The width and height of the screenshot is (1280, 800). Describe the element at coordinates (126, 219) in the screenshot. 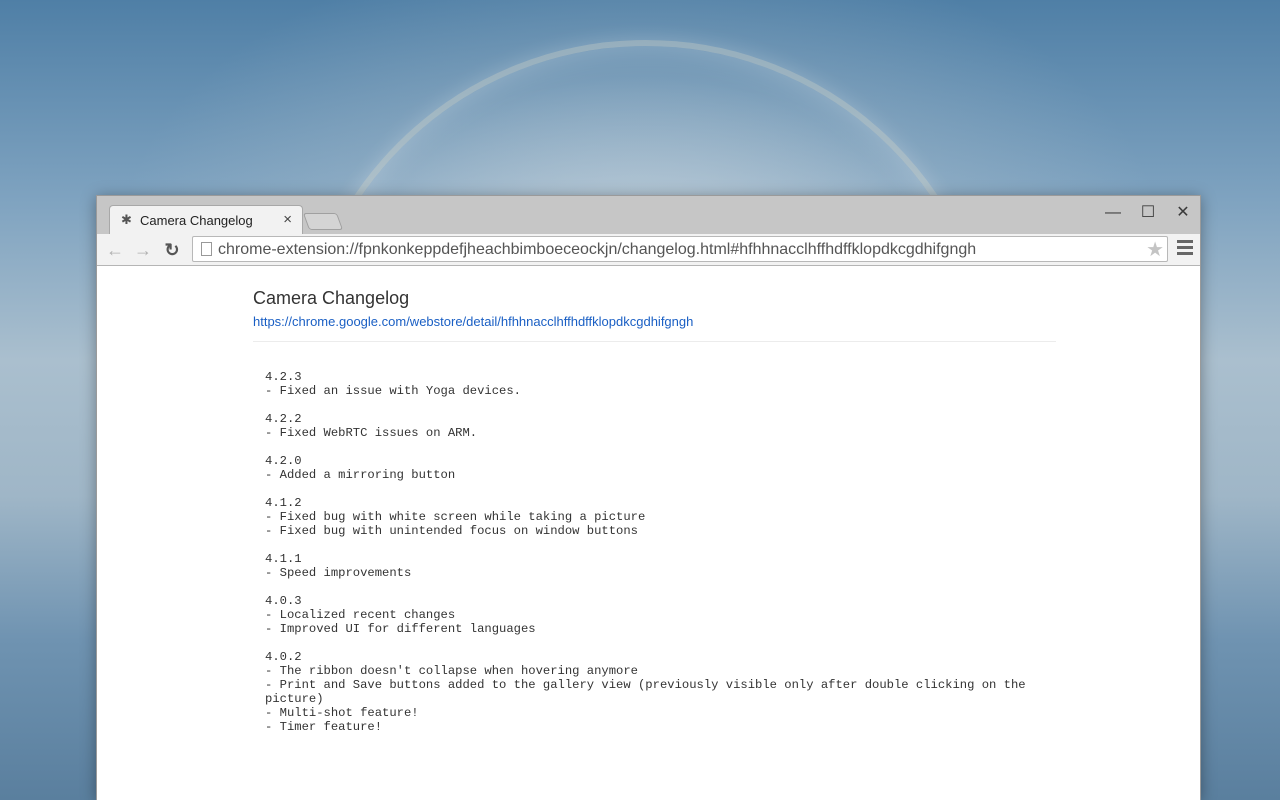

I see `puzzle-icon: ✱` at that location.